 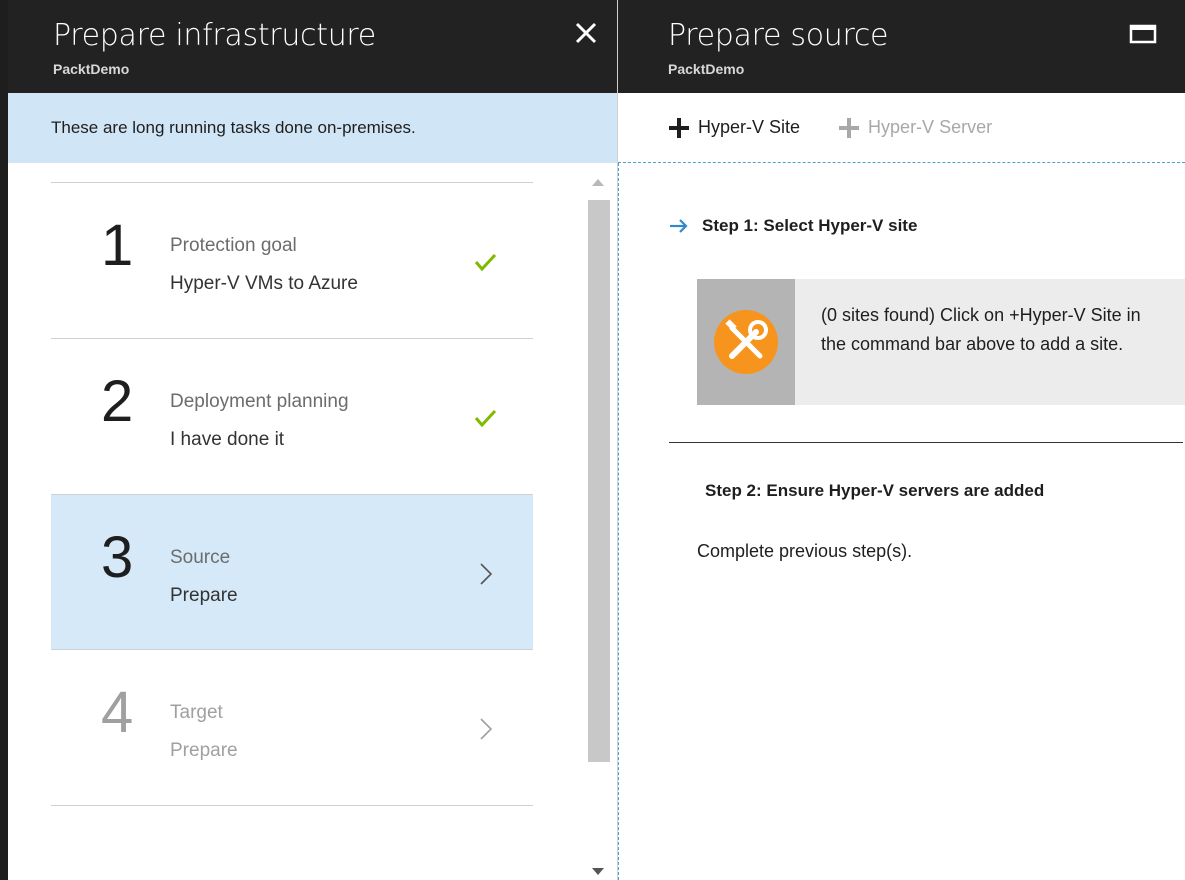 I want to click on add-hyper-v-server-button: Hyper-V Server, so click(x=915, y=128).